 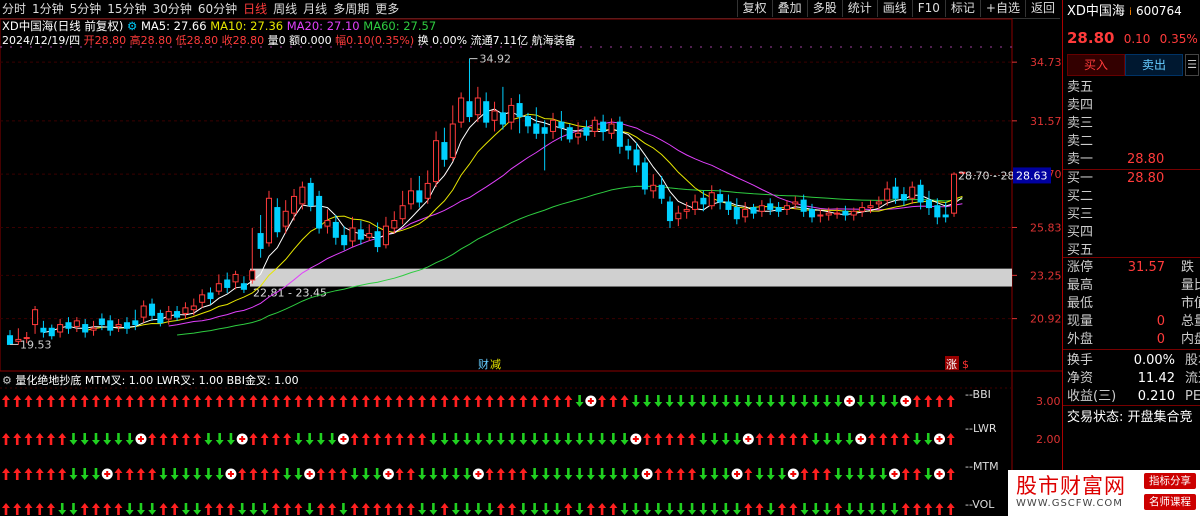 What do you see at coordinates (965, 364) in the screenshot?
I see `event-dollar: $` at bounding box center [965, 364].